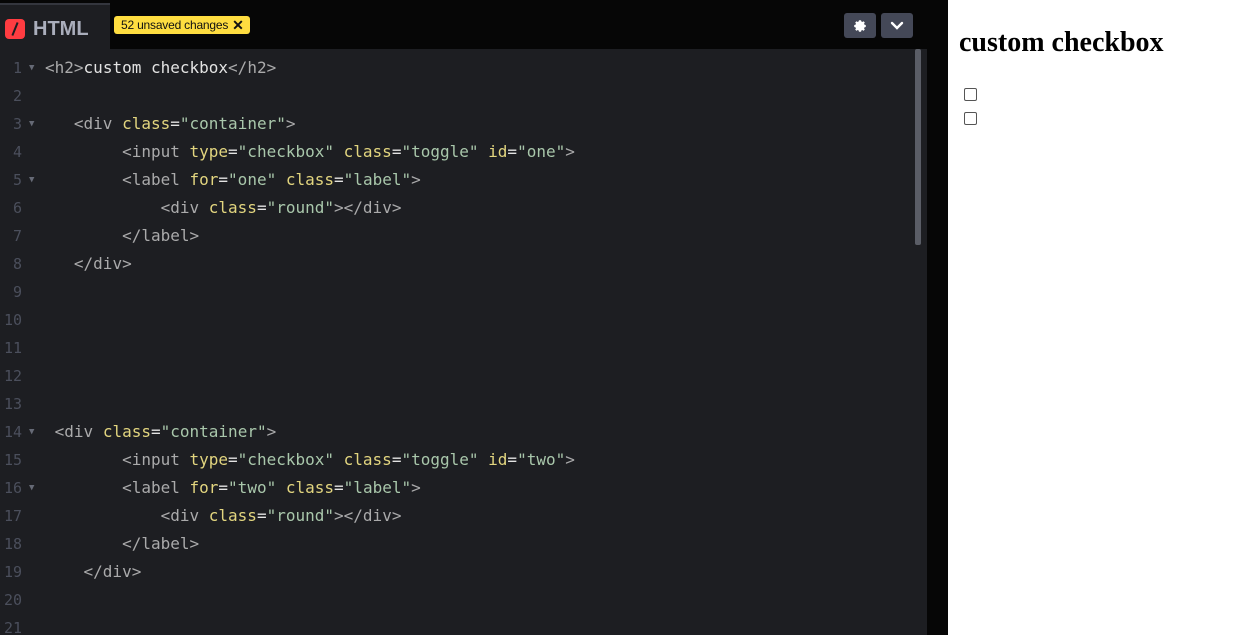 The height and width of the screenshot is (635, 1252). I want to click on code-text: <label for="one" class="label">, so click(271, 179).